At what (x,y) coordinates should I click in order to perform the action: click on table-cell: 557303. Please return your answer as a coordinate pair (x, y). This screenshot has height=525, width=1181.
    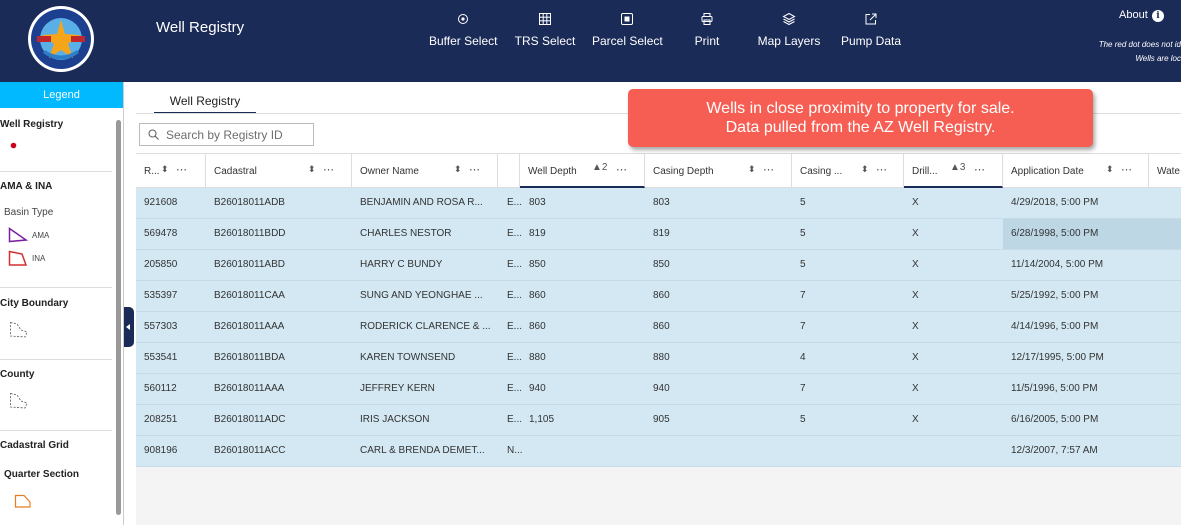
    Looking at the image, I should click on (161, 326).